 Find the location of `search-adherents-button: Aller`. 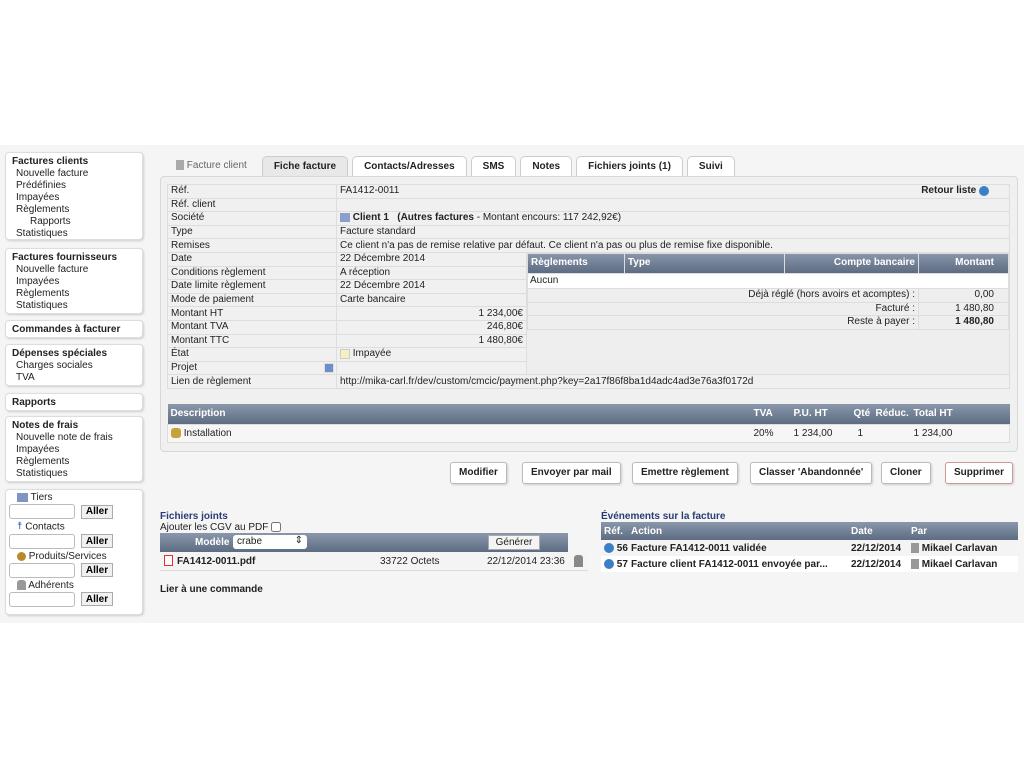

search-adherents-button: Aller is located at coordinates (97, 599).